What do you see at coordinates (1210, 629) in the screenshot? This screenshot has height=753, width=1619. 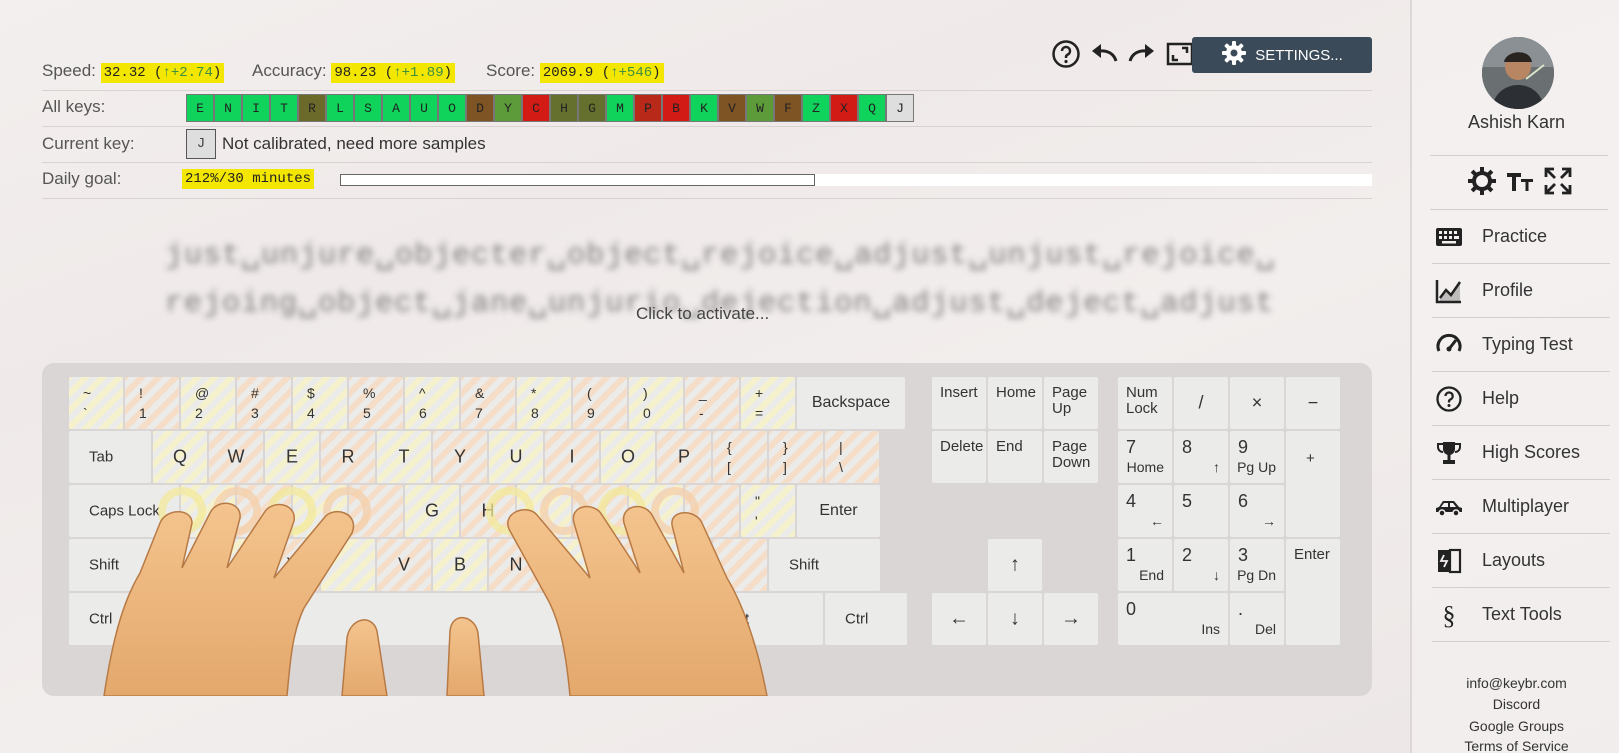 I see `key-sub: Ins` at bounding box center [1210, 629].